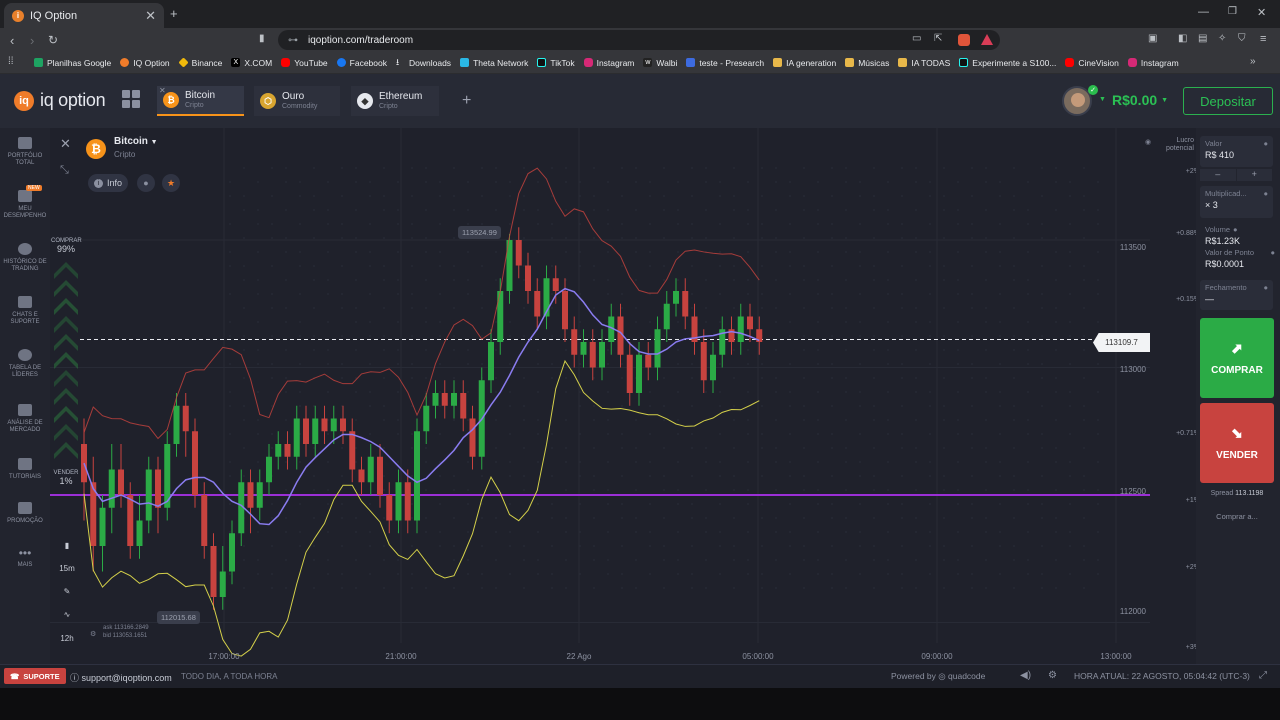 This screenshot has height=720, width=1280. I want to click on minimize-icon: —, so click(1203, 12).